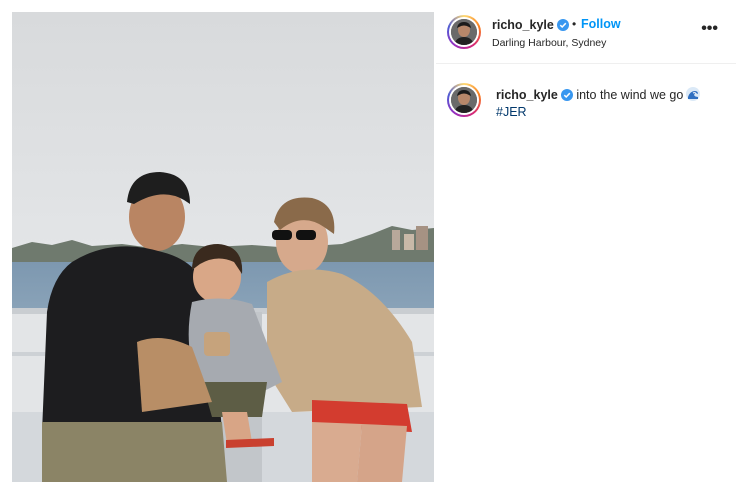 The image size is (745, 489). What do you see at coordinates (611, 112) in the screenshot?
I see `hashtag-link: #JER` at bounding box center [611, 112].